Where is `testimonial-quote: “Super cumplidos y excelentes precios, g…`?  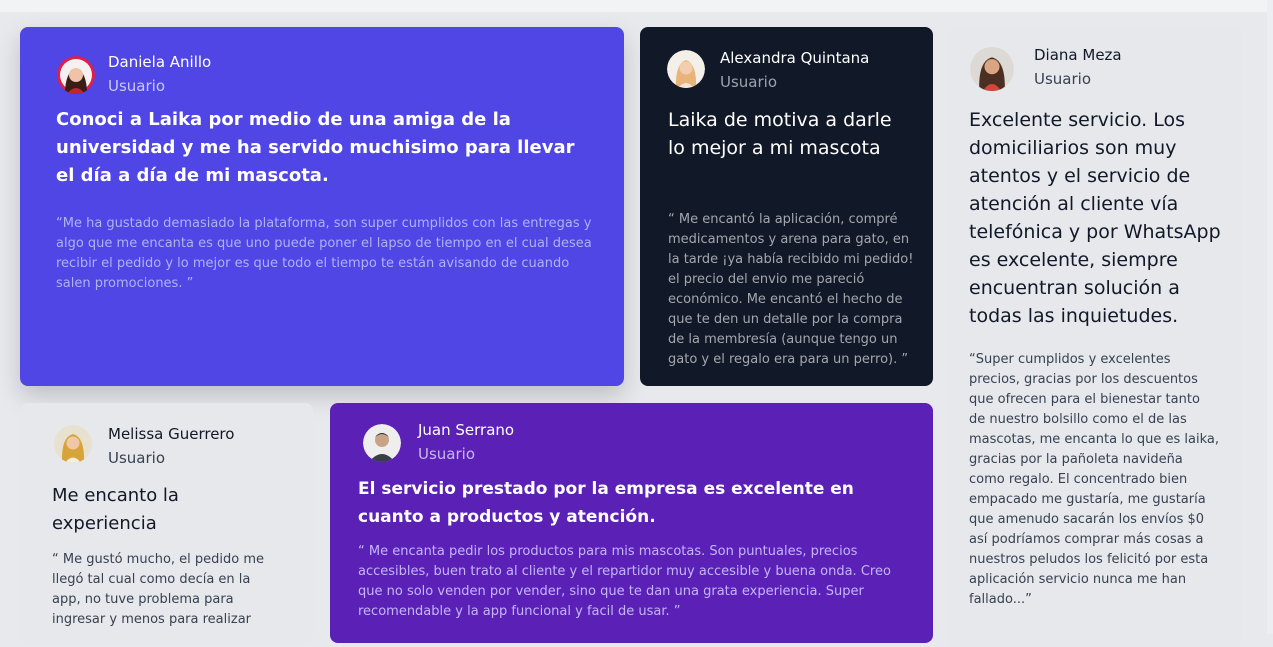 testimonial-quote: “Super cumplidos y excelentes precios, g… is located at coordinates (1094, 479).